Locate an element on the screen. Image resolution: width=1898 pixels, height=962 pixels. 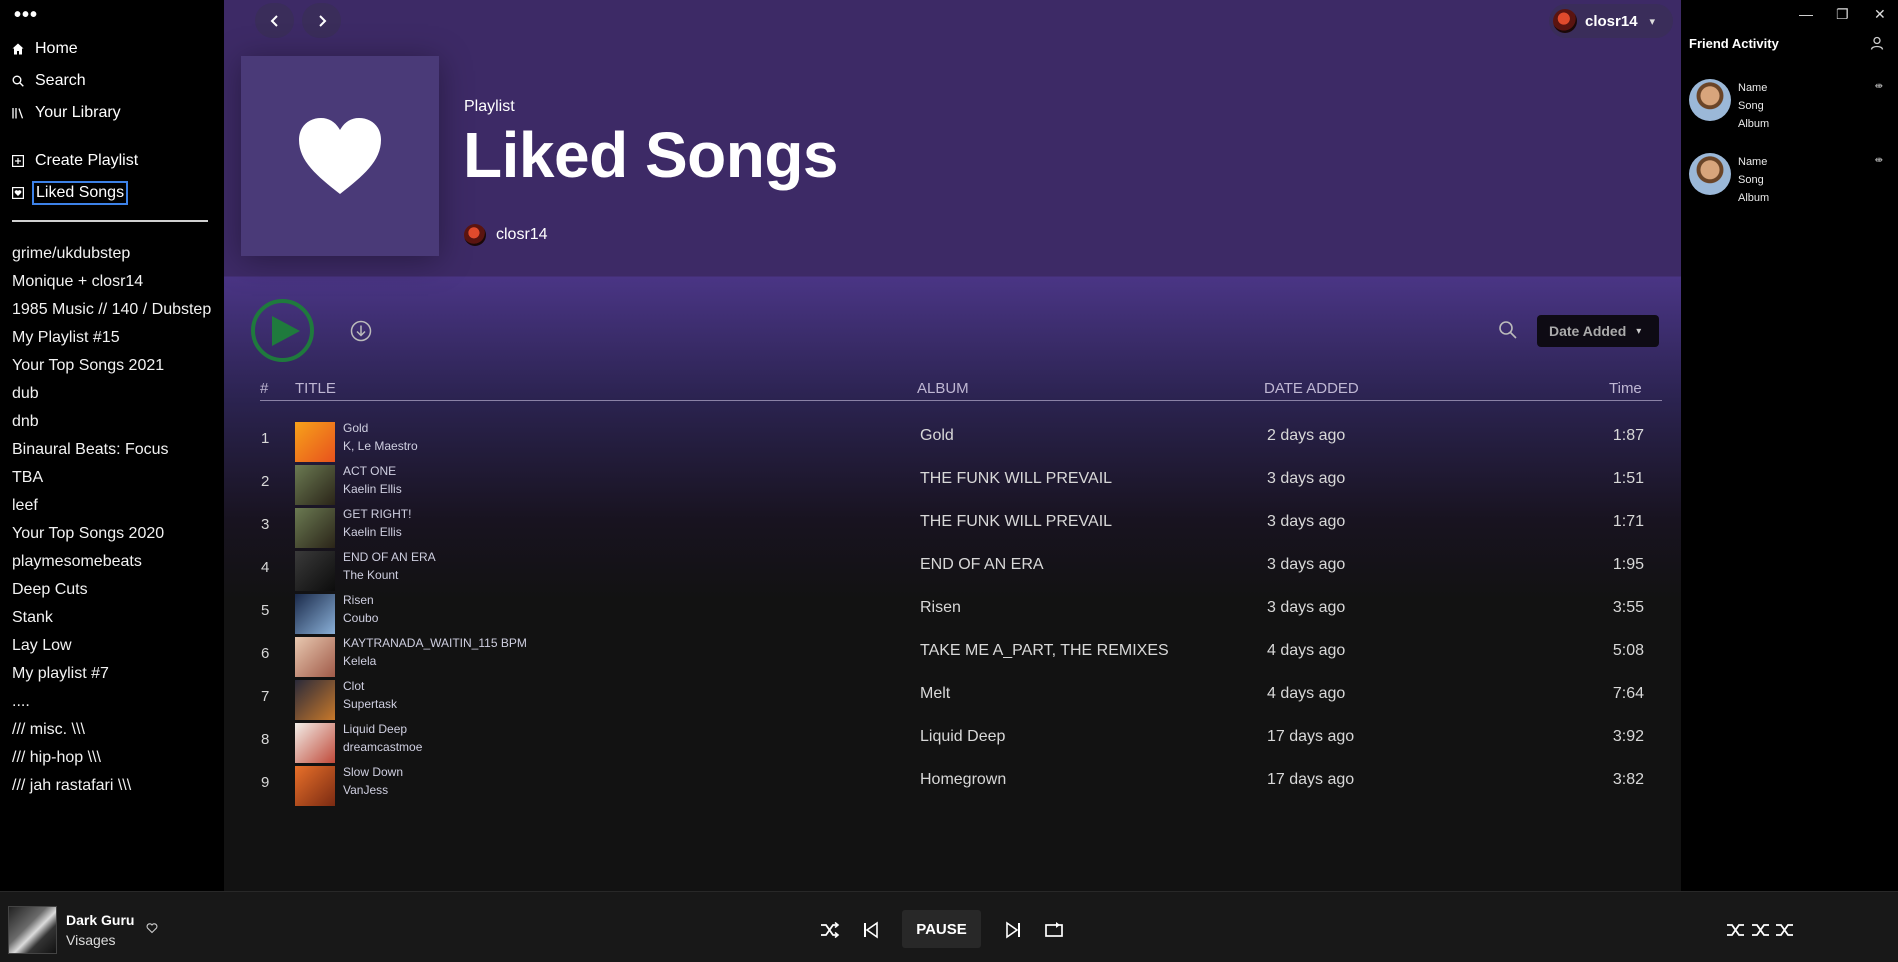
nav-home-label: Home is located at coordinates (56, 48).